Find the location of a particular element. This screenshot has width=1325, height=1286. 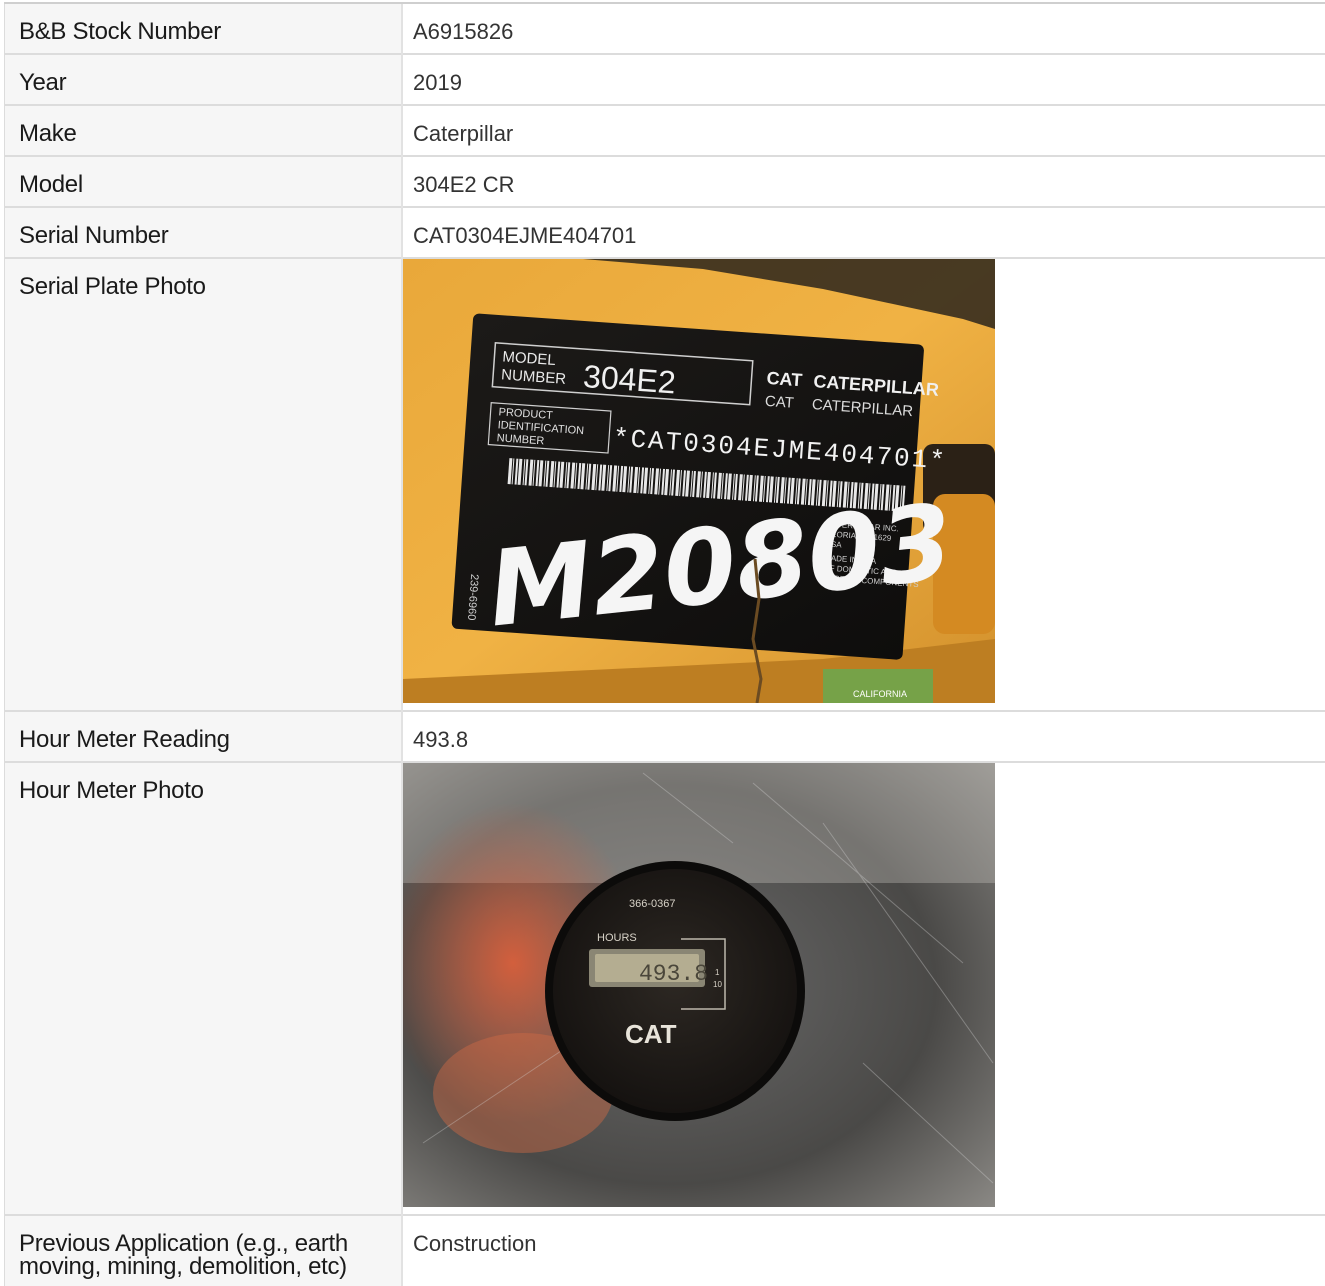

table-row: Hour Meter Reading 493.8 is located at coordinates (665, 736).